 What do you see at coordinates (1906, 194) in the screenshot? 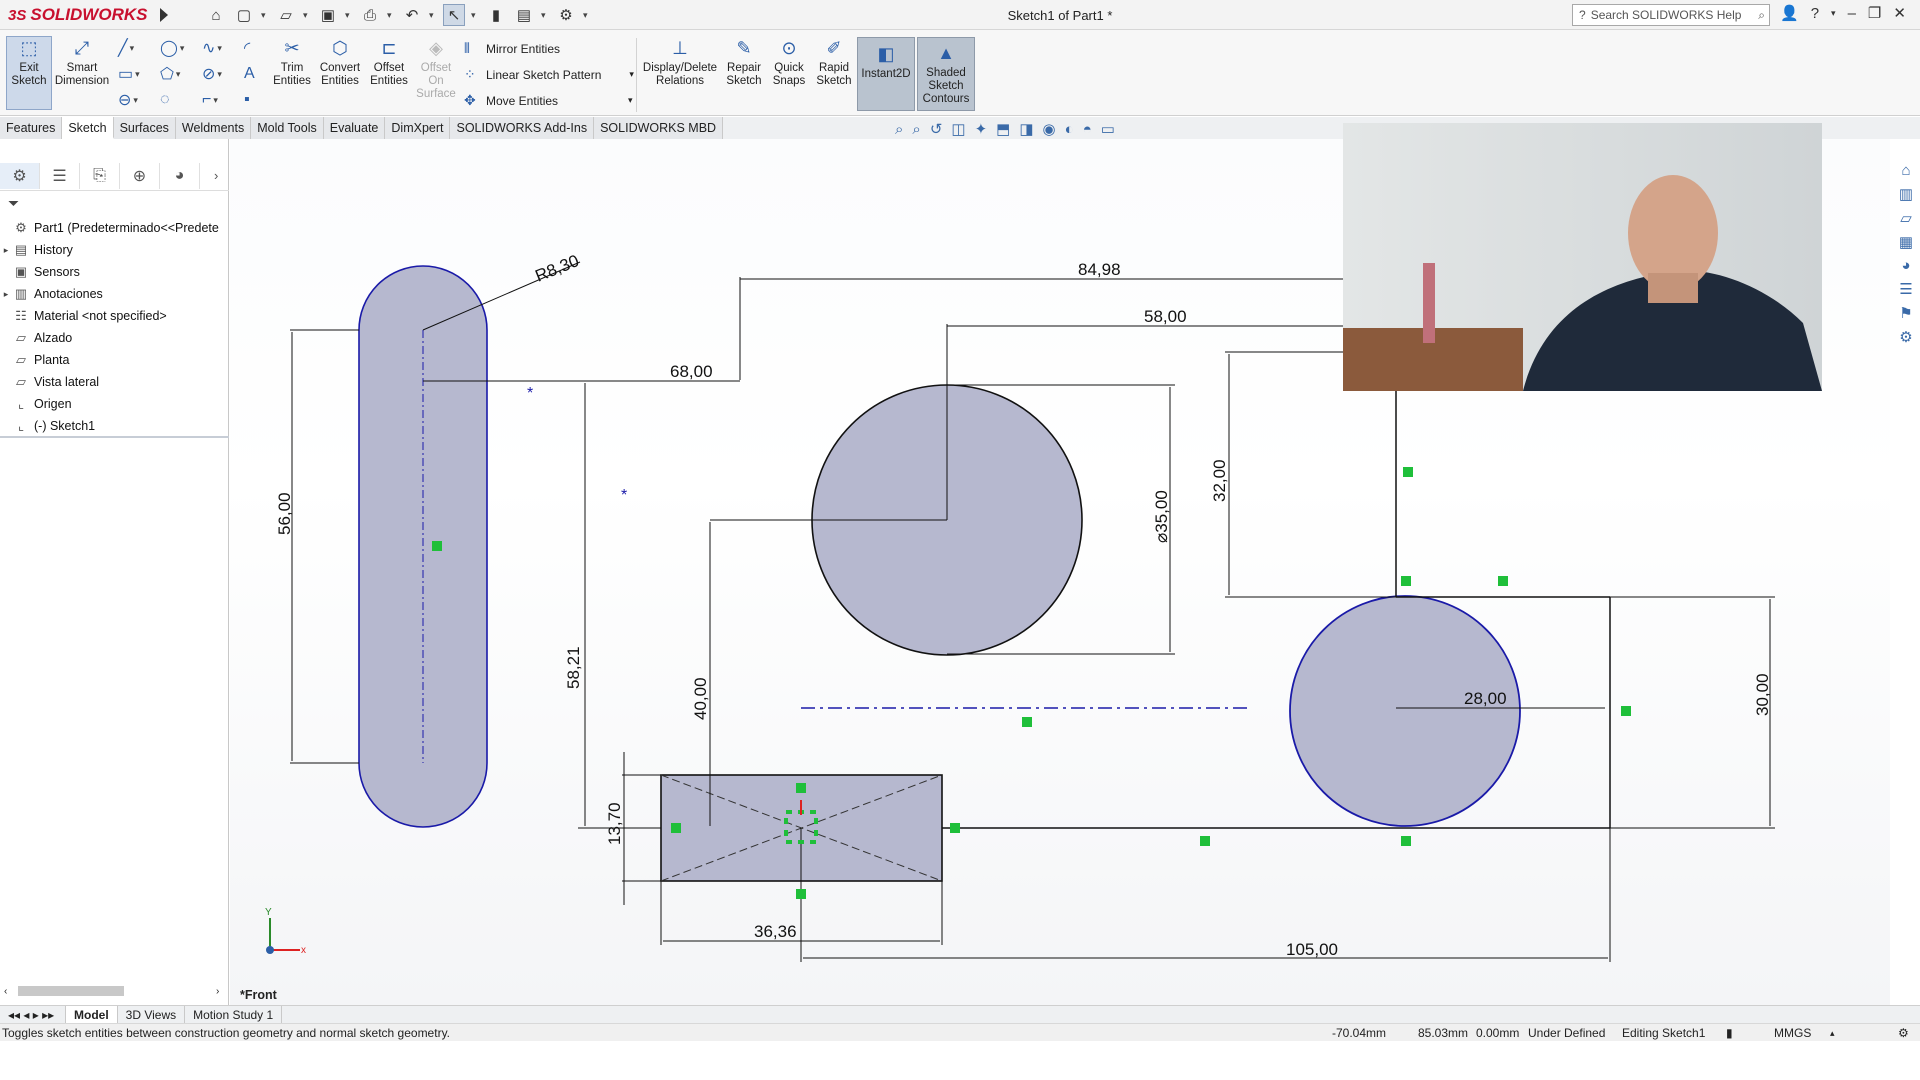
I see `design-library-icon: ▥` at bounding box center [1906, 194].